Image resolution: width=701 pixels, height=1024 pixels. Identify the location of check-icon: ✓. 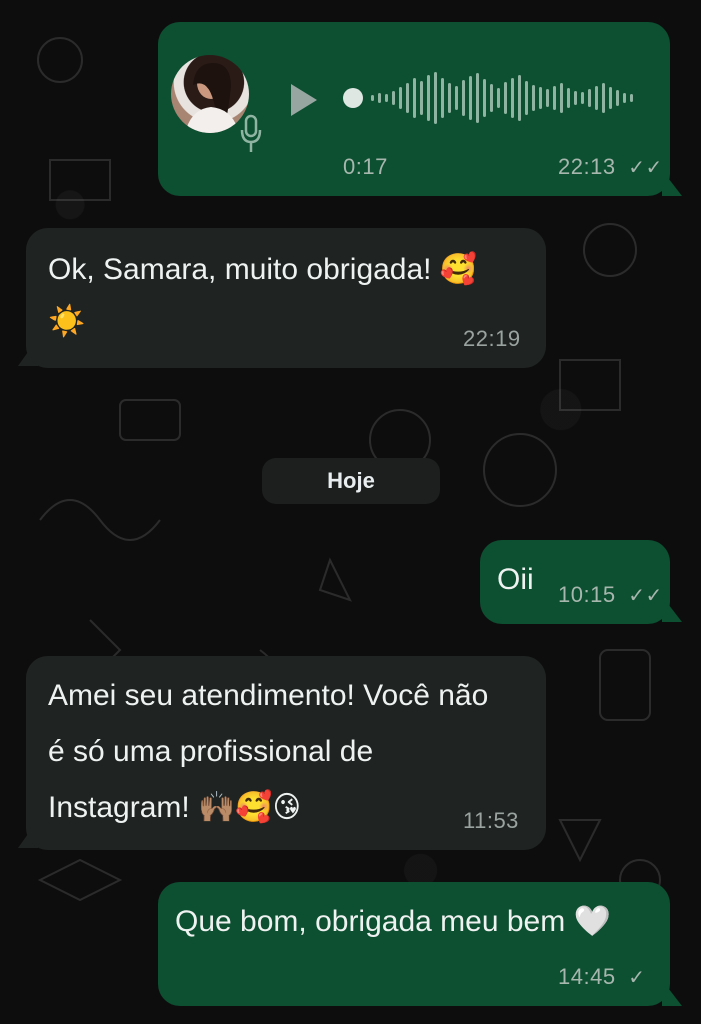
(637, 978).